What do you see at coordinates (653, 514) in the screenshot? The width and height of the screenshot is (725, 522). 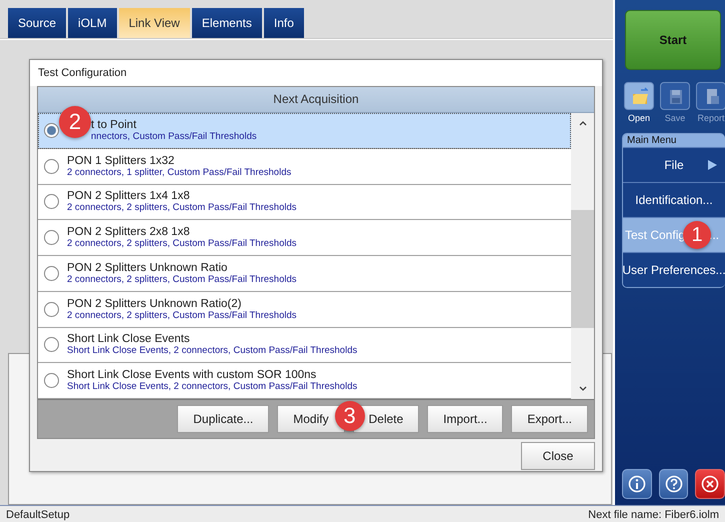 I see `next-file-name: Next file name: Fiber6.iolm` at bounding box center [653, 514].